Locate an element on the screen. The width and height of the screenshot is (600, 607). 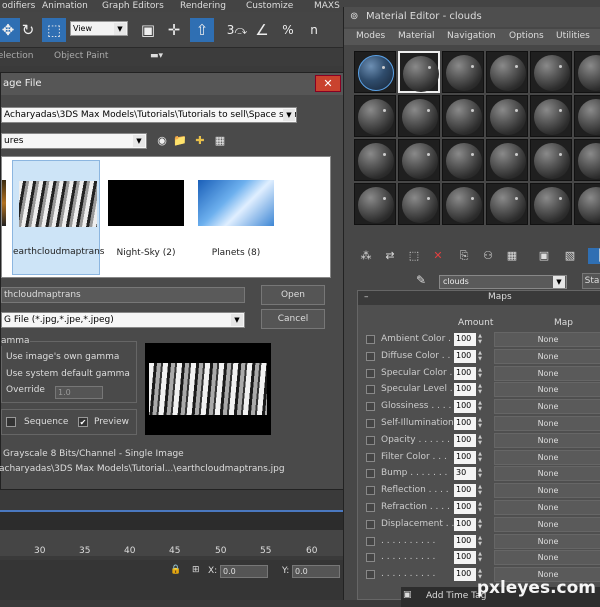
tab-selection: Selection is located at coordinates (16, 56).